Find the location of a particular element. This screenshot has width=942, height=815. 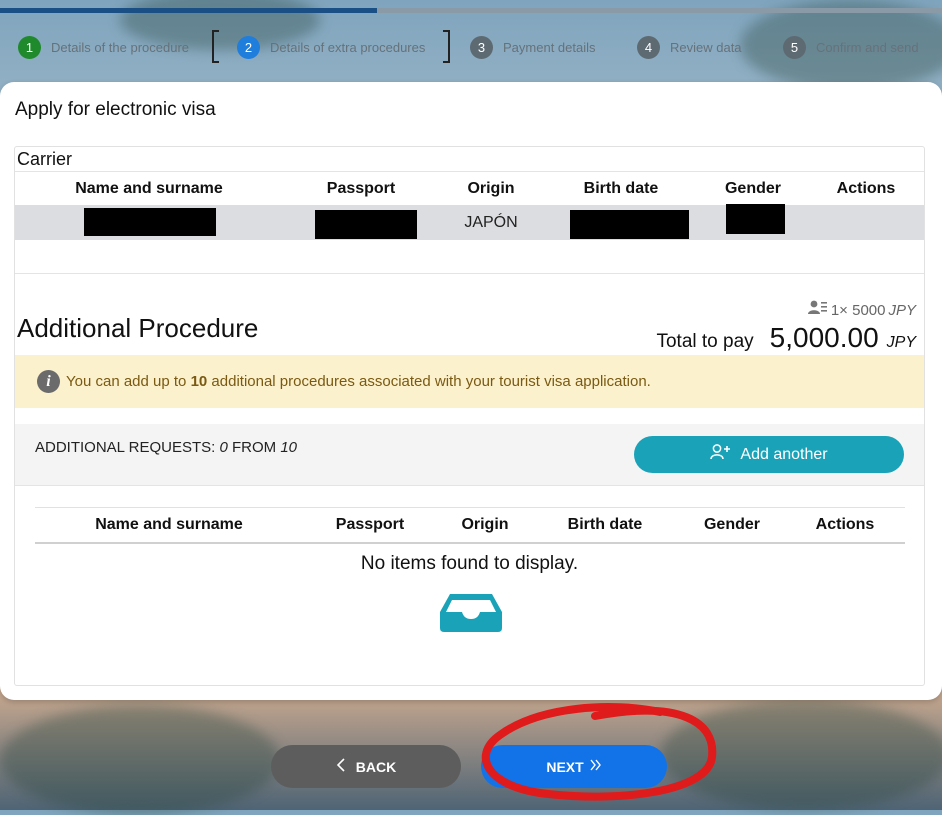

carrier-heading: Carrier is located at coordinates (45, 159).